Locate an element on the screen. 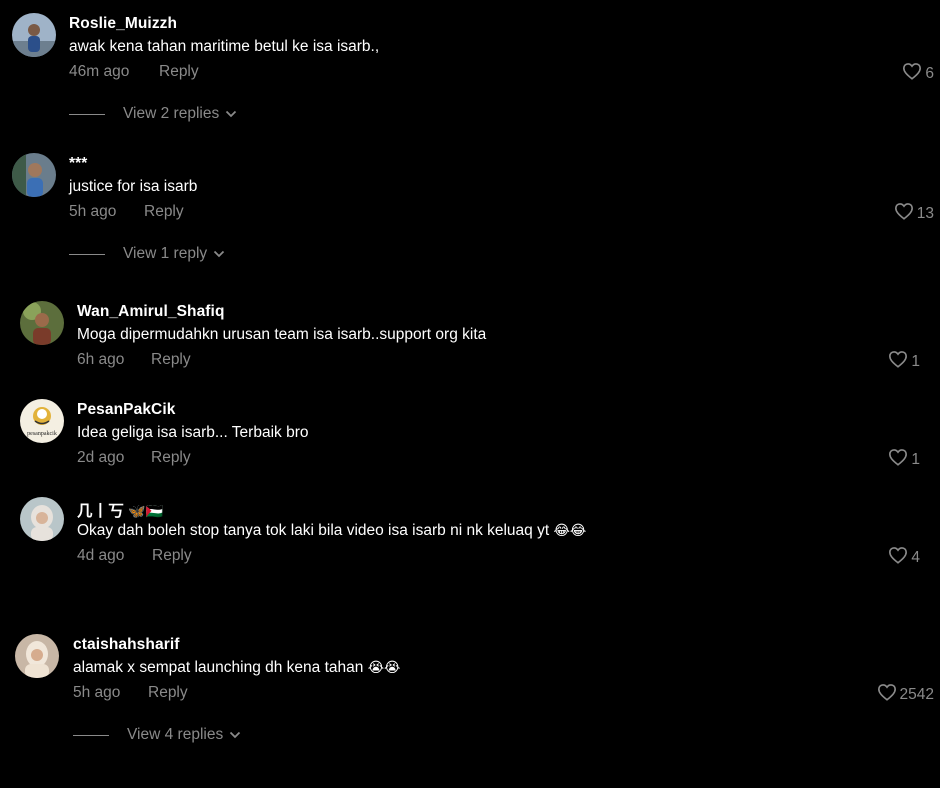 The width and height of the screenshot is (940, 788). avatar-logo-icon: pesanpakcik is located at coordinates (42, 421).